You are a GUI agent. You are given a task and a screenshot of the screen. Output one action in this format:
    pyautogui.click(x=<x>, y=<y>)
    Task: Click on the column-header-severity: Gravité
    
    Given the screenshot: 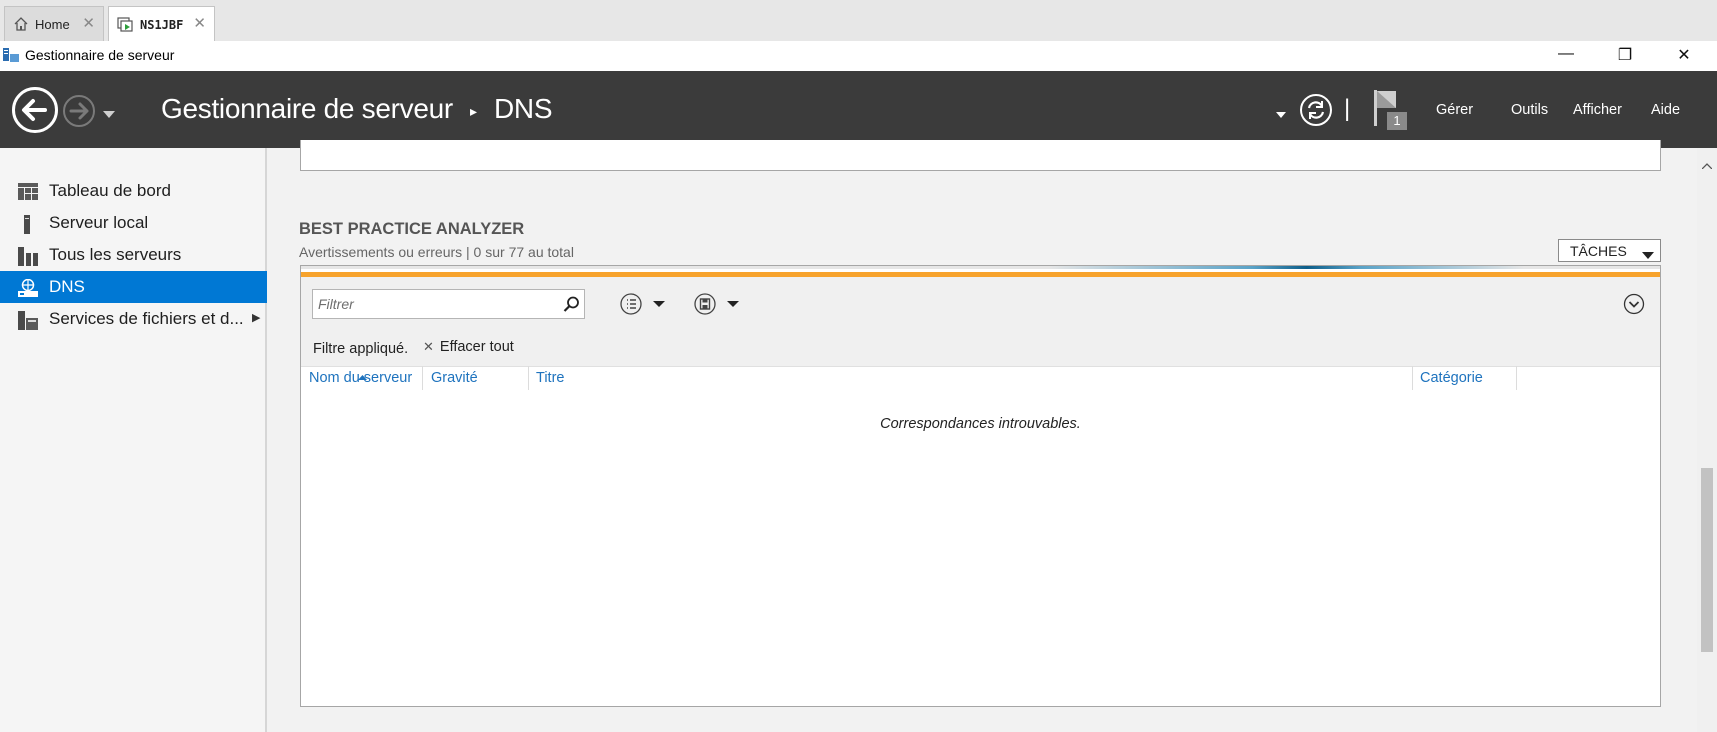 What is the action you would take?
    pyautogui.click(x=454, y=378)
    